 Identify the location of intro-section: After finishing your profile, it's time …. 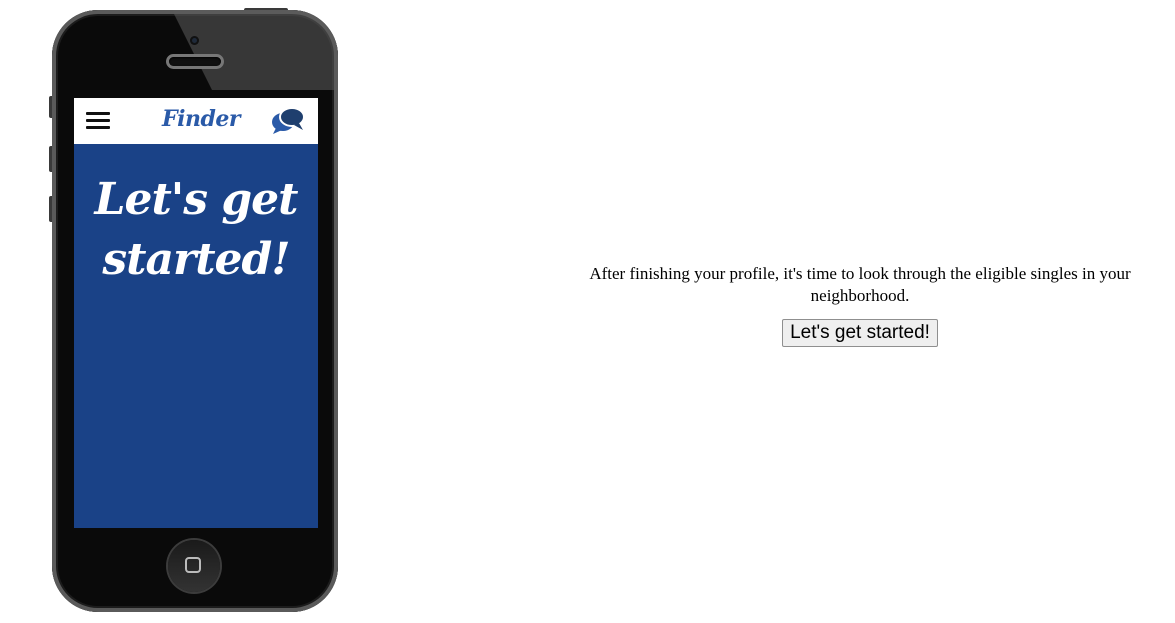
(860, 305).